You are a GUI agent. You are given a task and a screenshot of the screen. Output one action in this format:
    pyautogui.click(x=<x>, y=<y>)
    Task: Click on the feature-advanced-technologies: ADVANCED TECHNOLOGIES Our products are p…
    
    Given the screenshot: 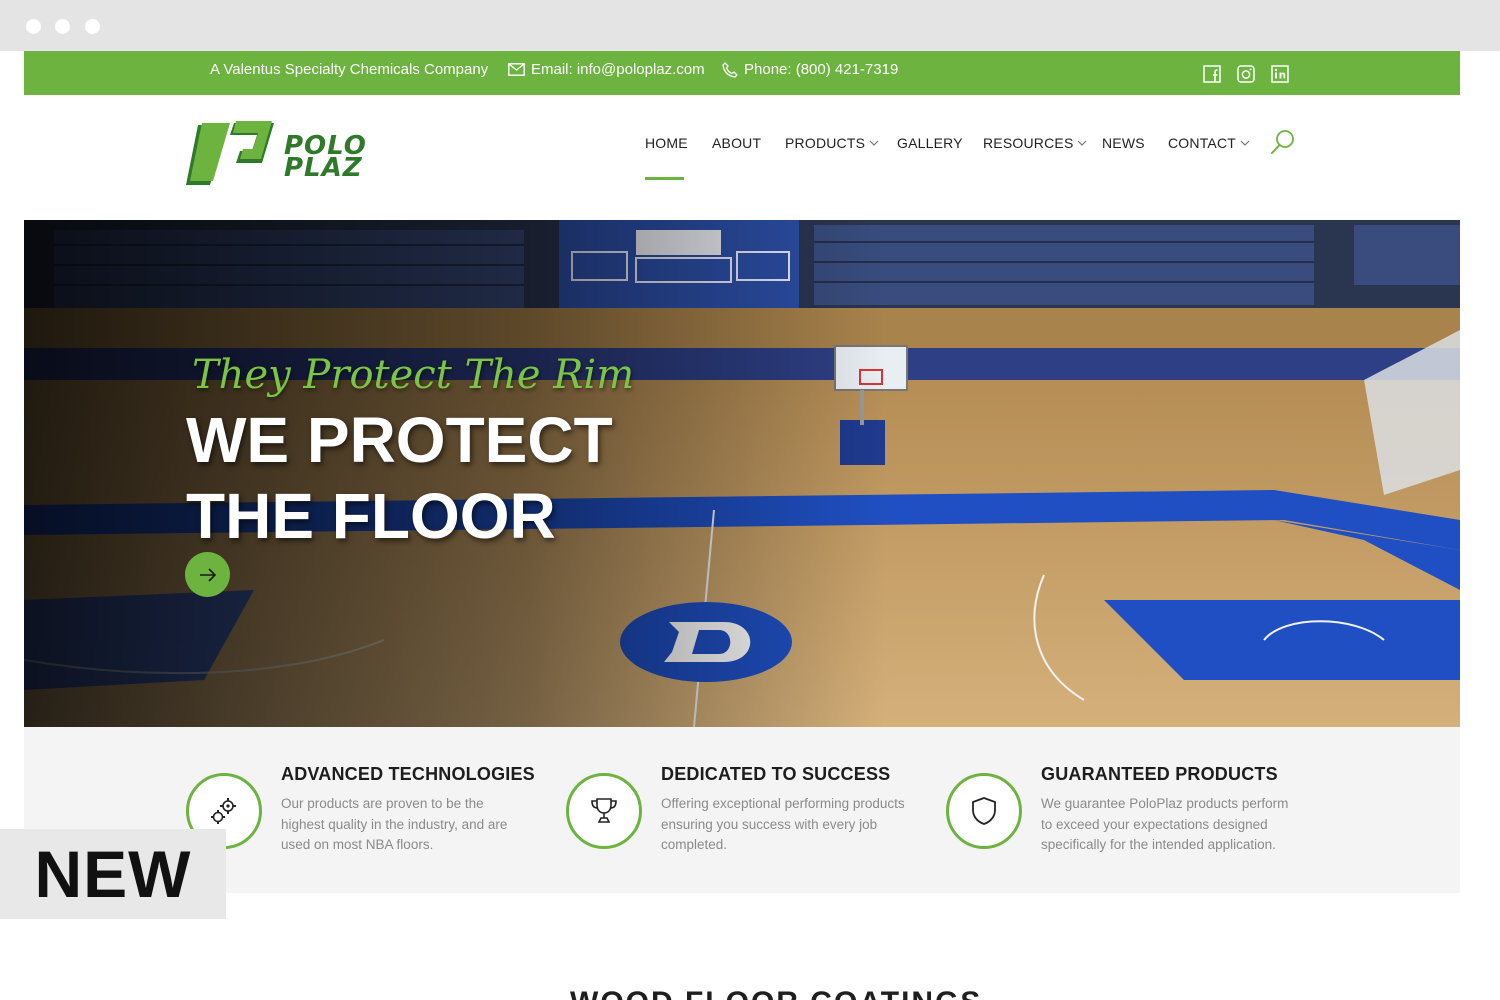 What is the action you would take?
    pyautogui.click(x=366, y=810)
    